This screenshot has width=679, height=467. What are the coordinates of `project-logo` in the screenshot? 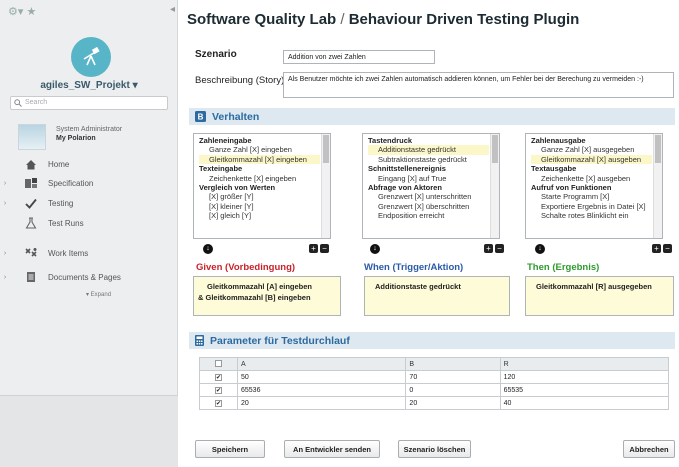 It's located at (91, 57).